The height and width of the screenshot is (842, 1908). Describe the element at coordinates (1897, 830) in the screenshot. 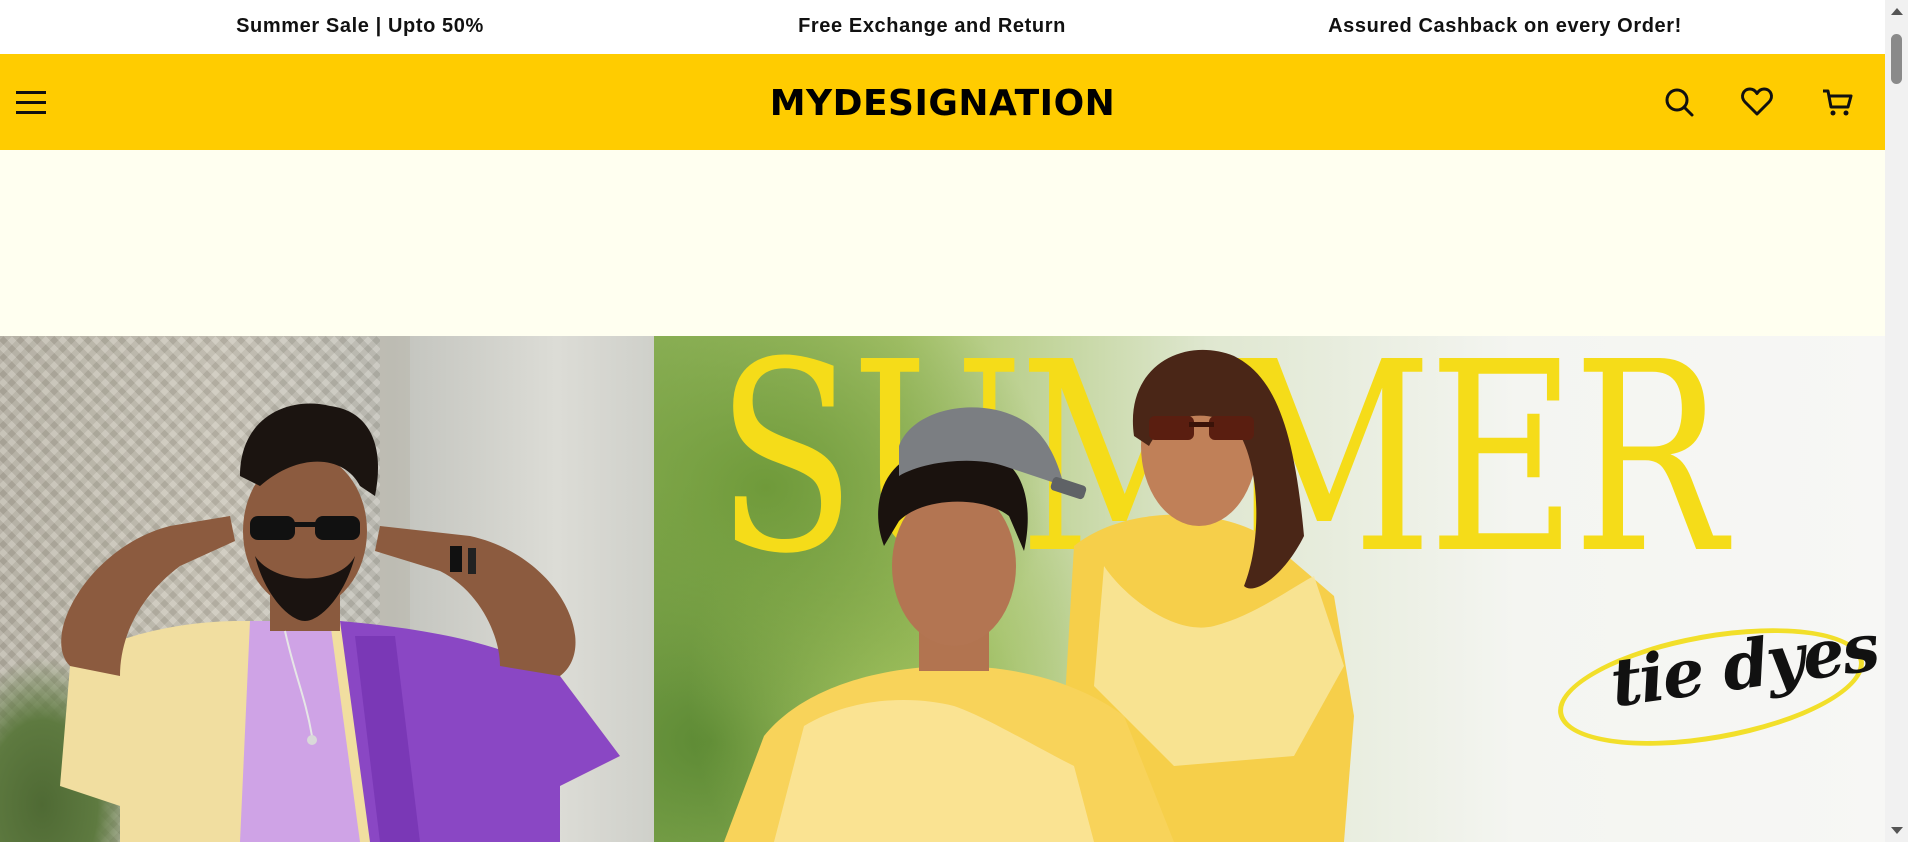

I see `scroll-down-arrow-icon` at that location.